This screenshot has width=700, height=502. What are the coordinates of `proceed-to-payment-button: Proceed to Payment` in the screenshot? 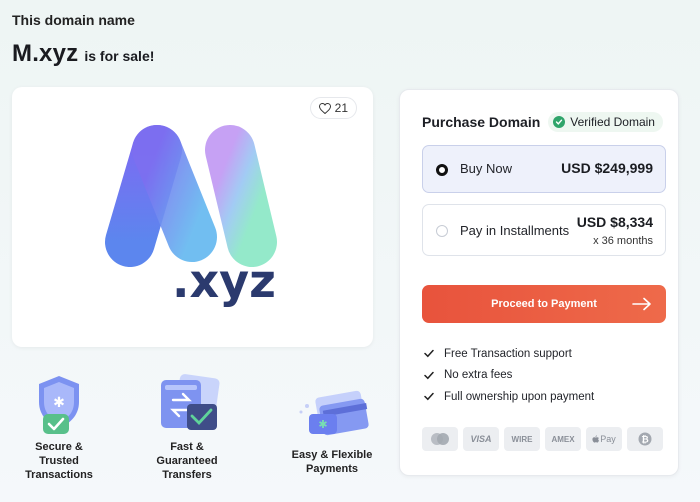 It's located at (544, 304).